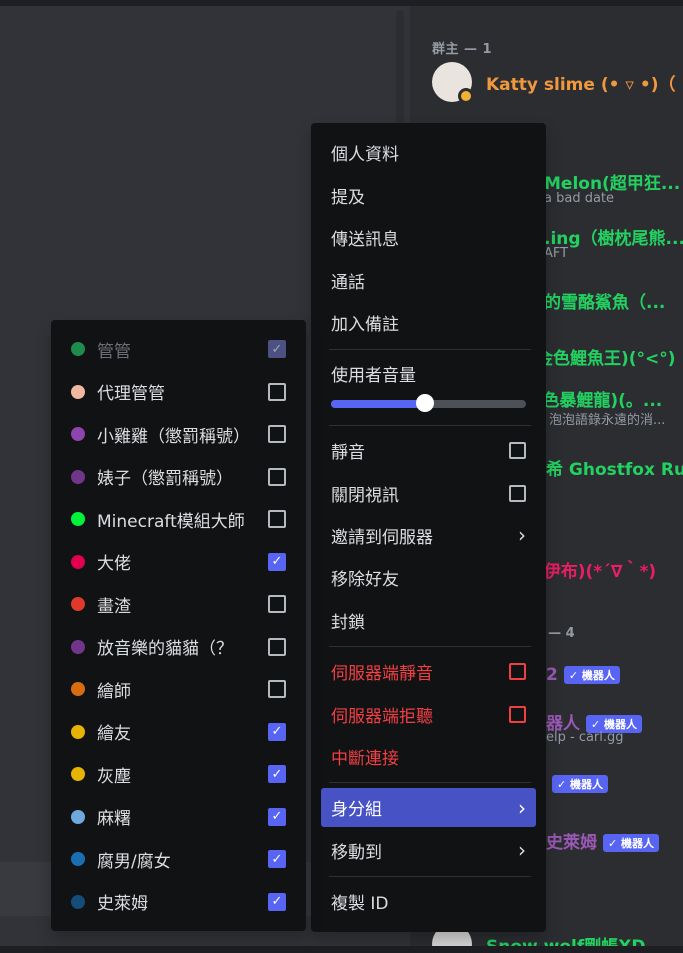 This screenshot has height=953, width=683. I want to click on menu-item-mention: 提及, so click(428, 195).